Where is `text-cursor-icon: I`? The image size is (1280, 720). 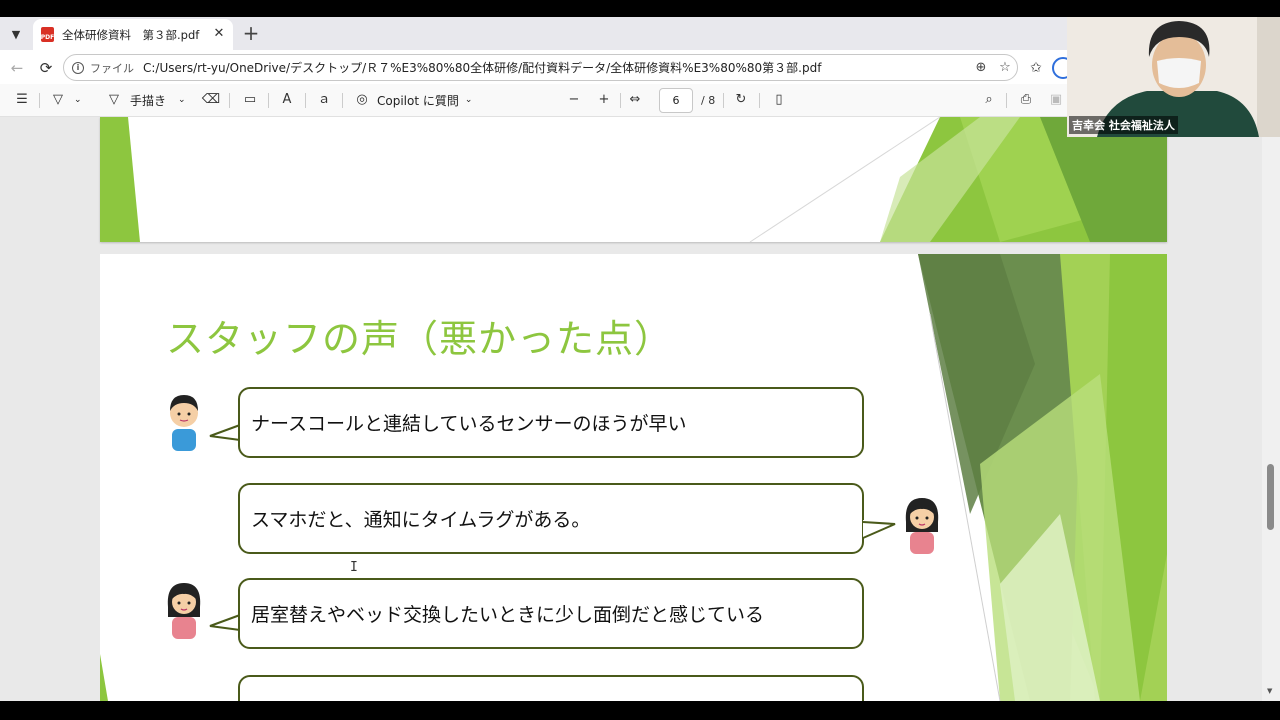
text-cursor-icon: I is located at coordinates (354, 567).